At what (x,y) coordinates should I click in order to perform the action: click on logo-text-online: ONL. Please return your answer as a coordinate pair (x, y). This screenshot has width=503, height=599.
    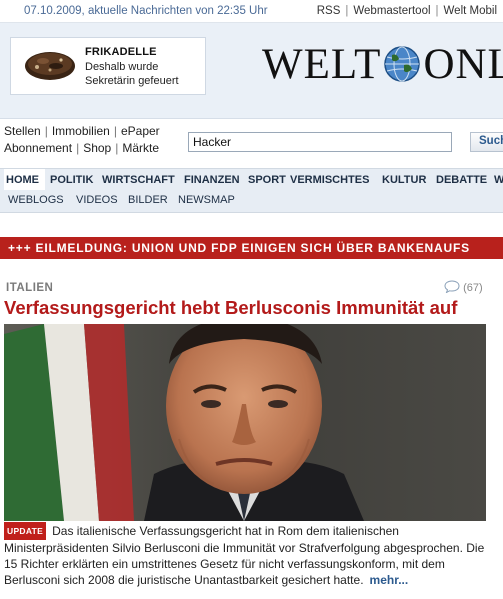
    Looking at the image, I should click on (463, 64).